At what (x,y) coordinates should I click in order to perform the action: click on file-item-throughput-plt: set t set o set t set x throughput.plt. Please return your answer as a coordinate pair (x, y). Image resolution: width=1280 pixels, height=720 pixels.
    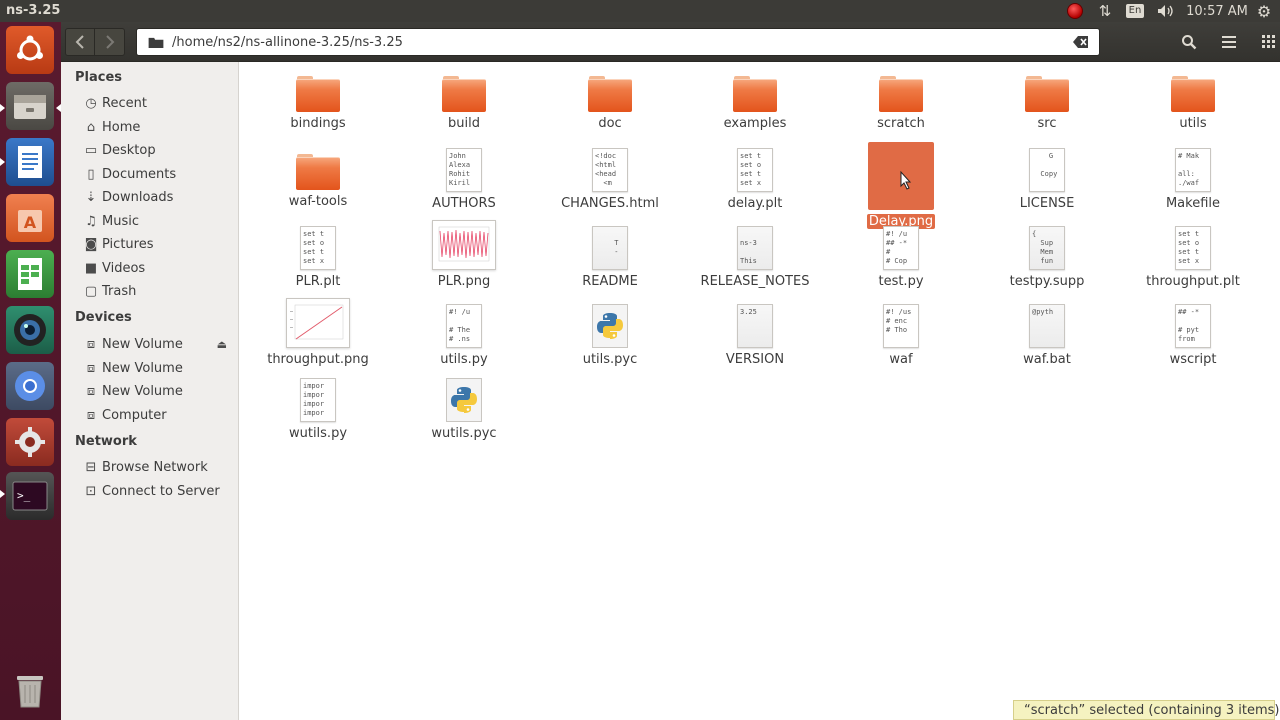
    Looking at the image, I should click on (1193, 257).